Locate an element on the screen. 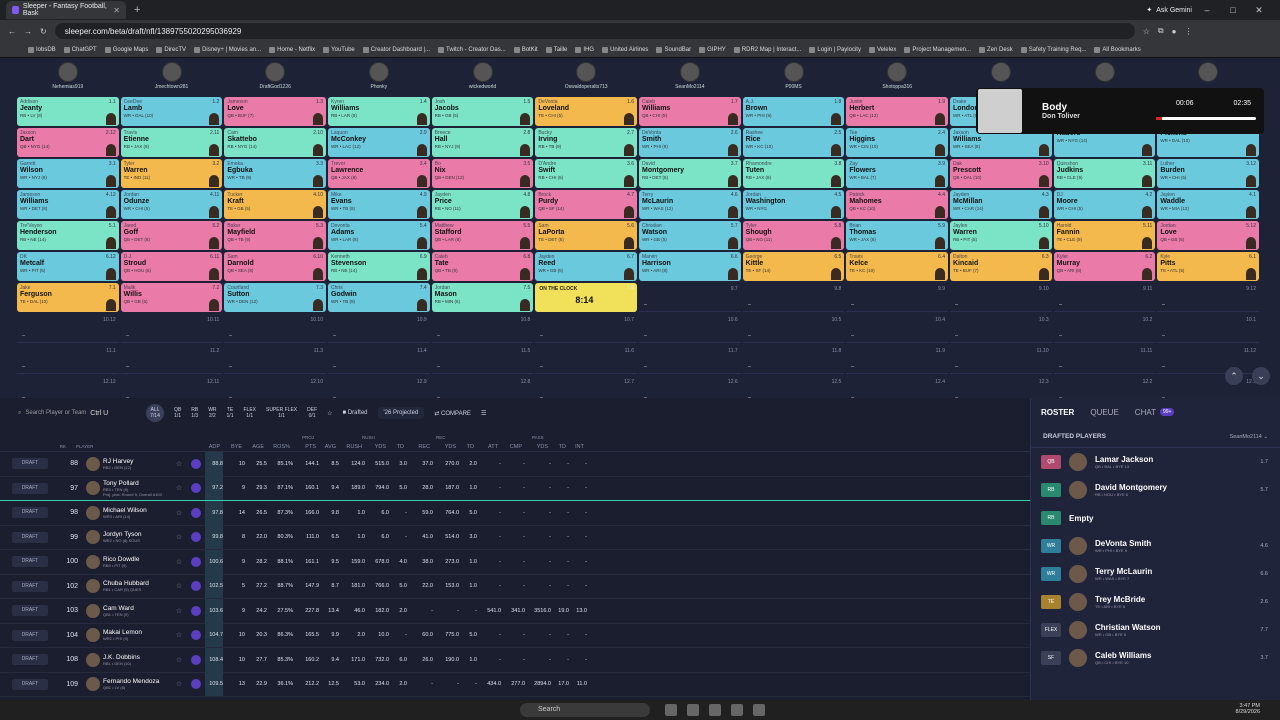 The height and width of the screenshot is (720, 1280). drafted-pick: Rhamondre Tuten RB • JAX (8) 3.8 is located at coordinates (793, 173).